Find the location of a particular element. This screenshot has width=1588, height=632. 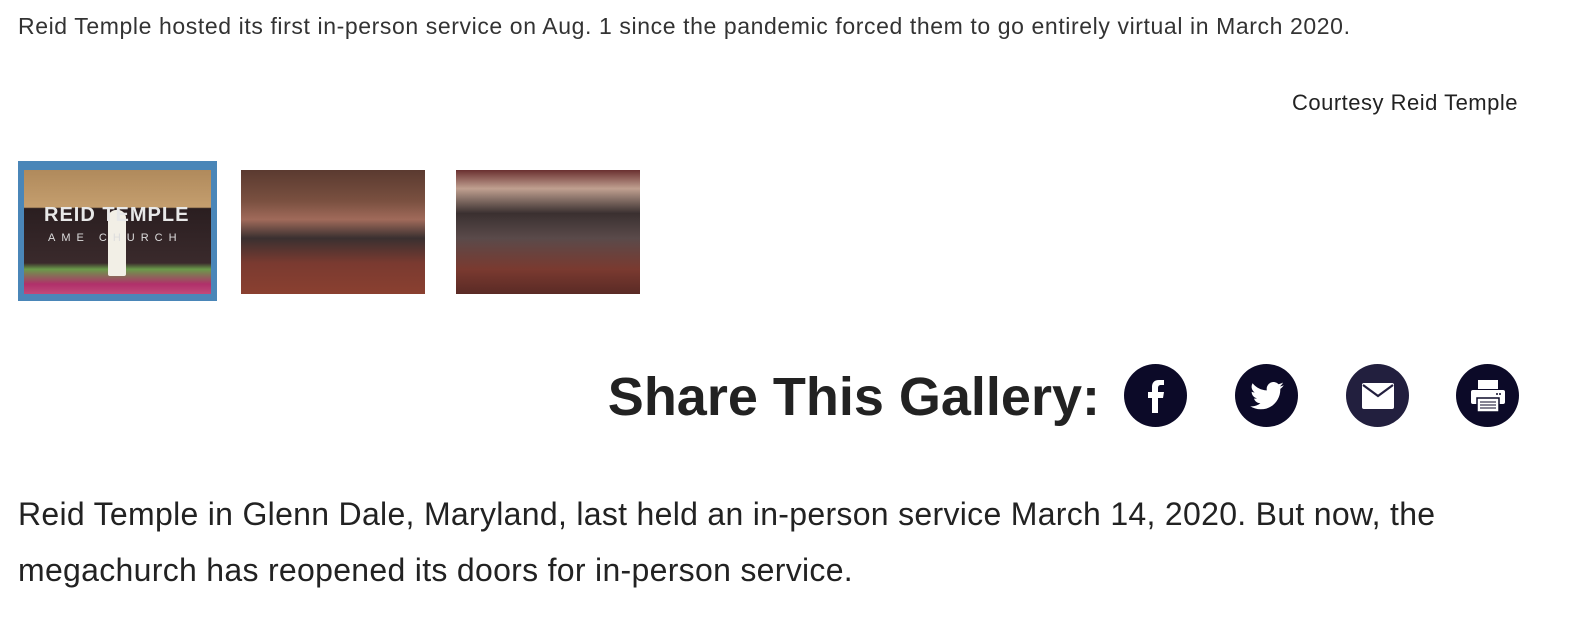

share-bar: Share This Gallery: is located at coordinates (760, 395).